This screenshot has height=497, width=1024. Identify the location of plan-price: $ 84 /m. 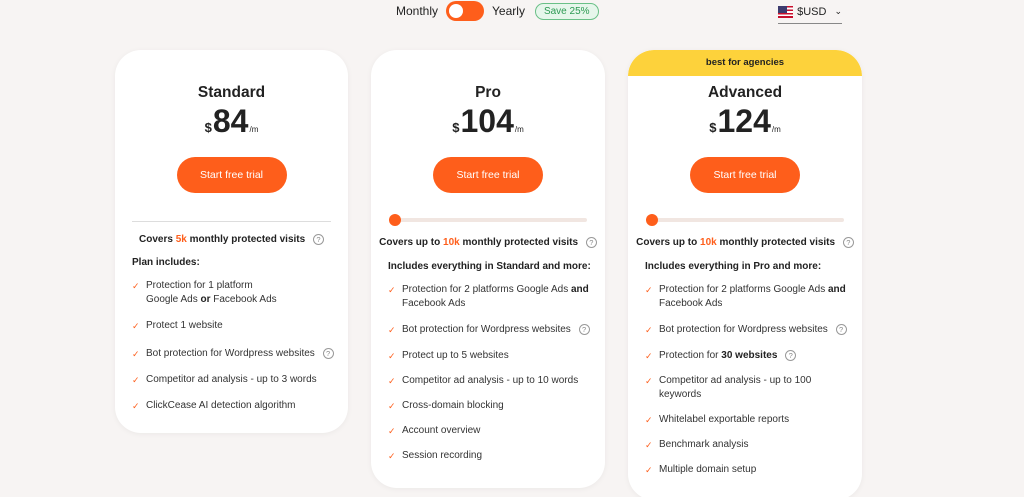
(231, 121).